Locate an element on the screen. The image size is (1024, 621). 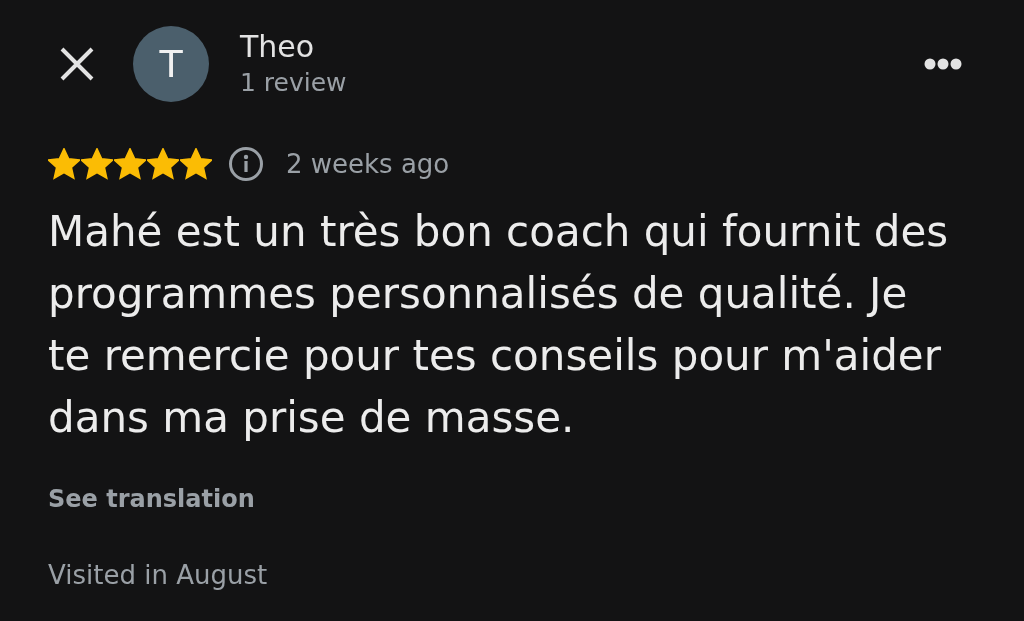
review-count: 1 review is located at coordinates (293, 83).